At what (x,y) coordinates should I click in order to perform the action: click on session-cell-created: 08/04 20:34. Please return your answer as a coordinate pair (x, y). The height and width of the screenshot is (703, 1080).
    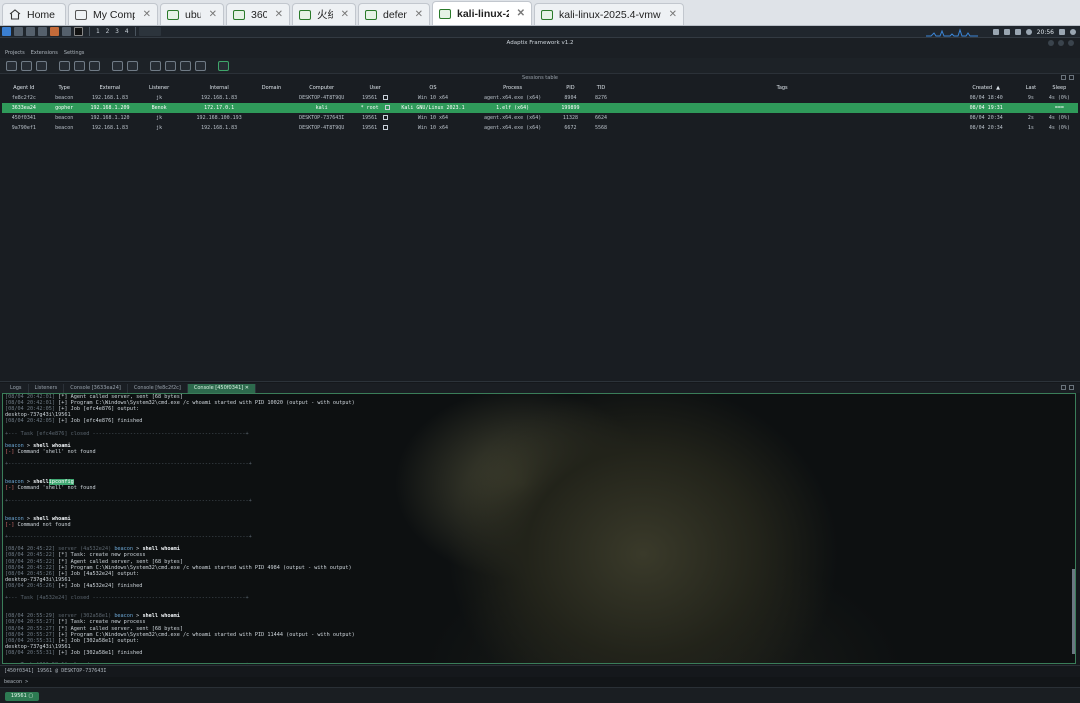
    Looking at the image, I should click on (986, 128).